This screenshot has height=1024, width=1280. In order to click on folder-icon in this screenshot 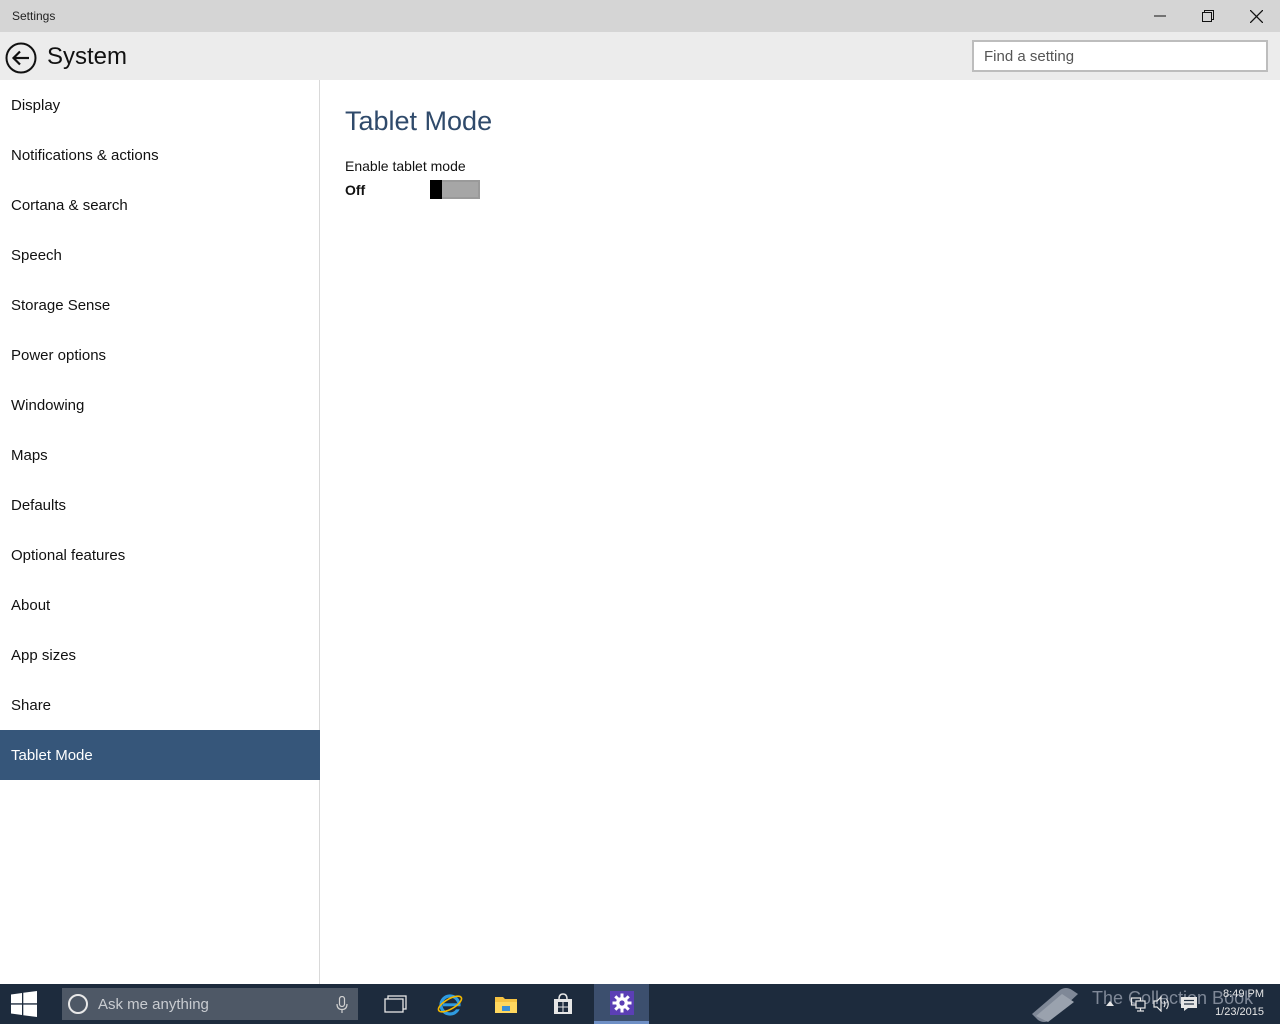, I will do `click(506, 1005)`.